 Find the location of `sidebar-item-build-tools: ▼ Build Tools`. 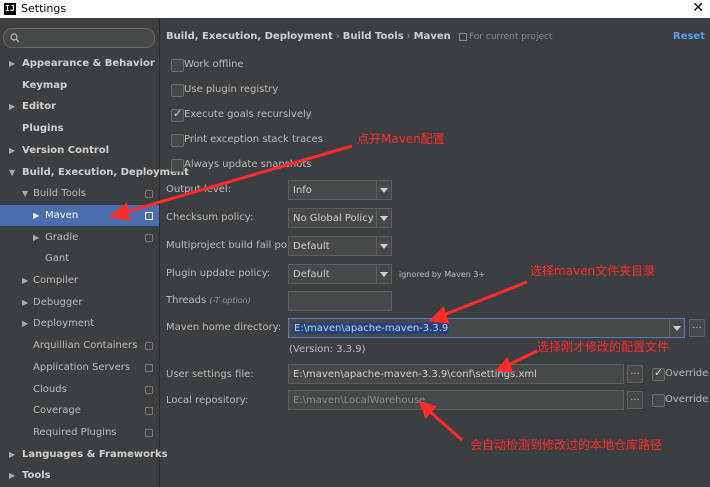

sidebar-item-build-tools: ▼ Build Tools is located at coordinates (79, 193).